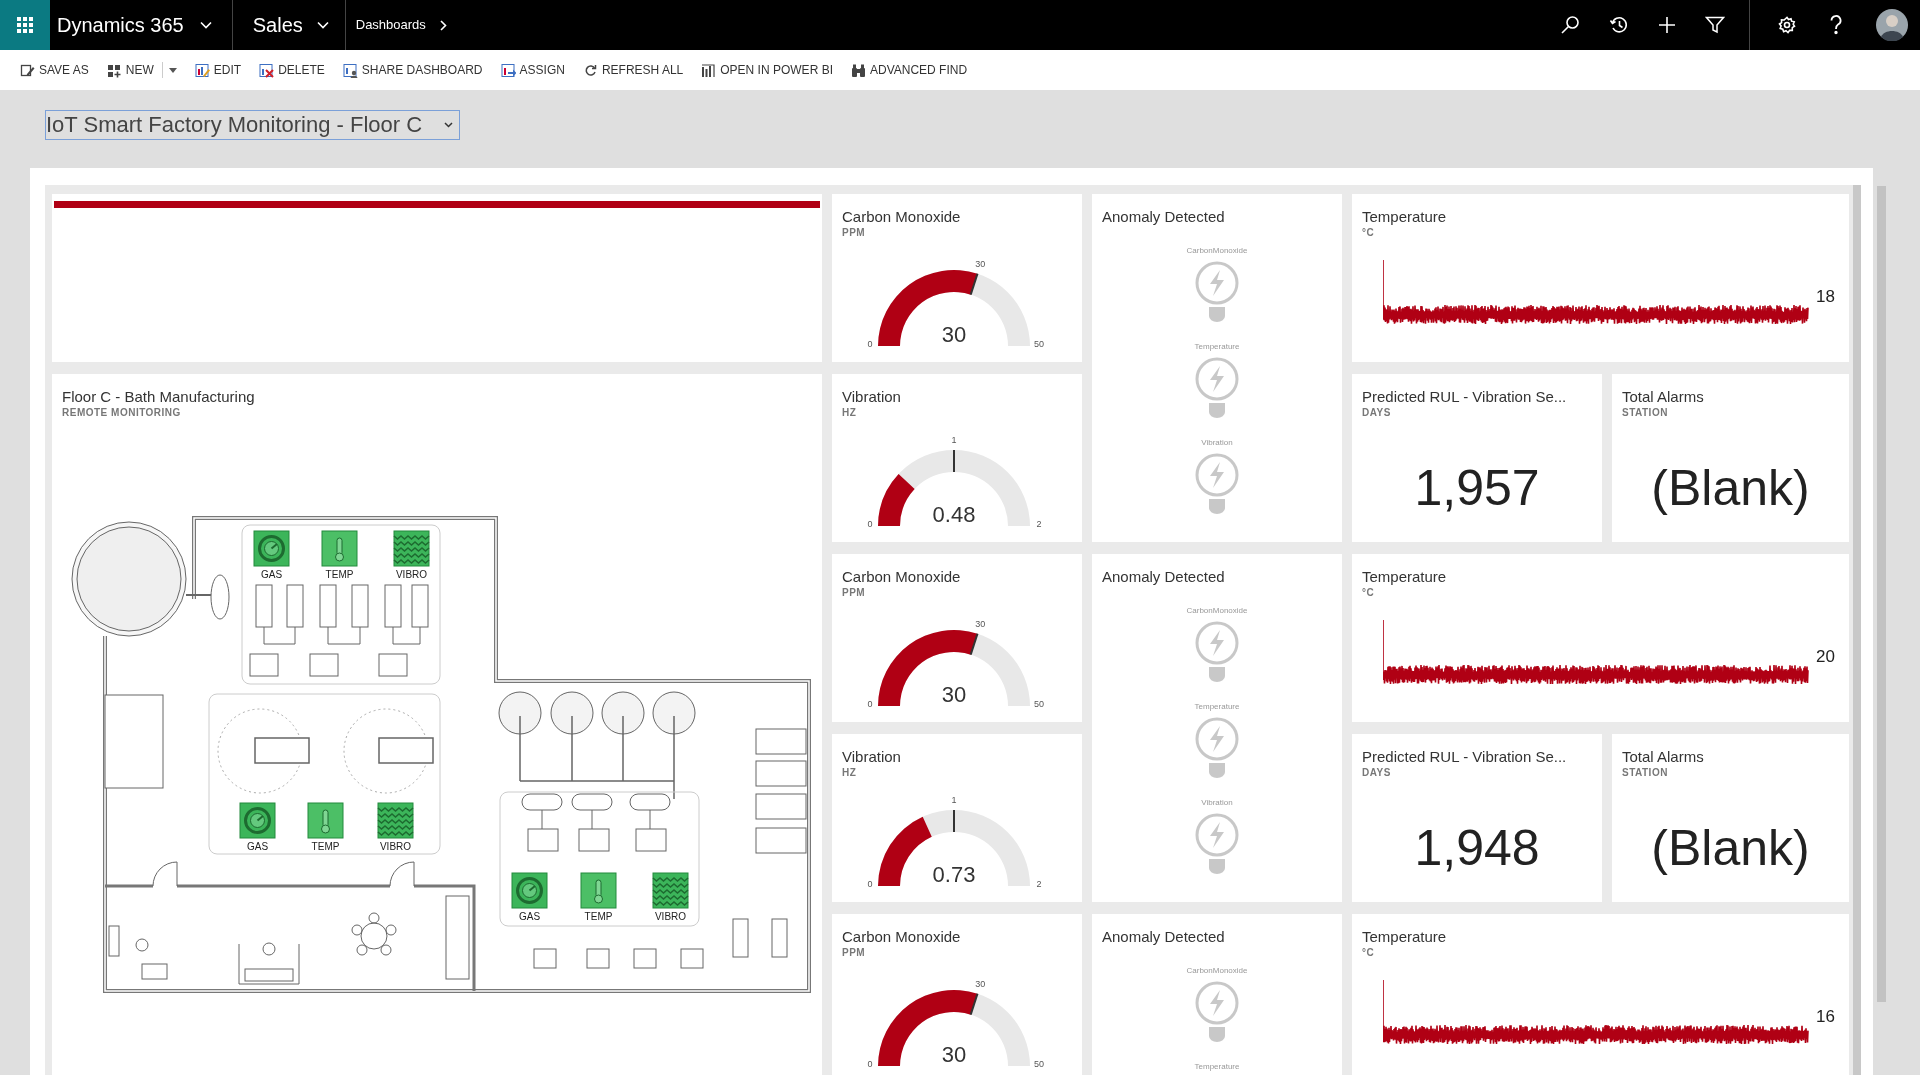 The image size is (1920, 1075). What do you see at coordinates (909, 70) in the screenshot?
I see `toolbar-button: ADVANCED FIND` at bounding box center [909, 70].